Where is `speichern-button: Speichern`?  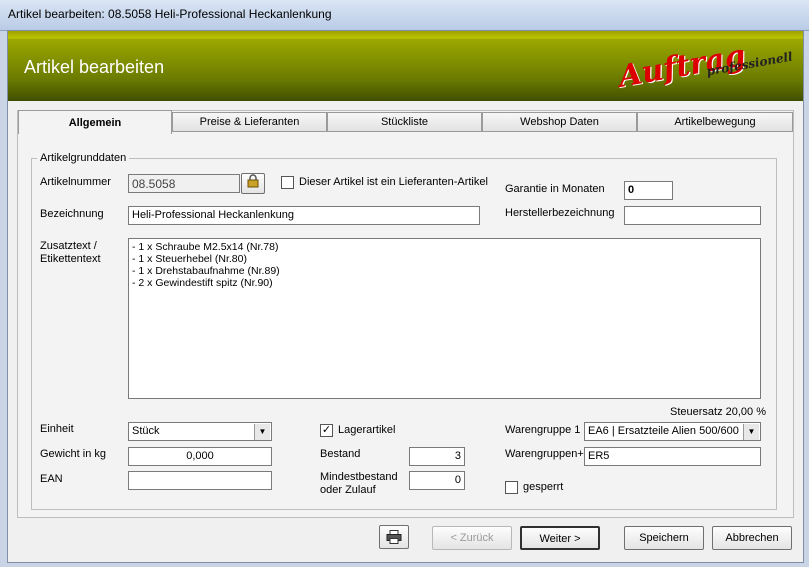
speichern-button: Speichern is located at coordinates (664, 538).